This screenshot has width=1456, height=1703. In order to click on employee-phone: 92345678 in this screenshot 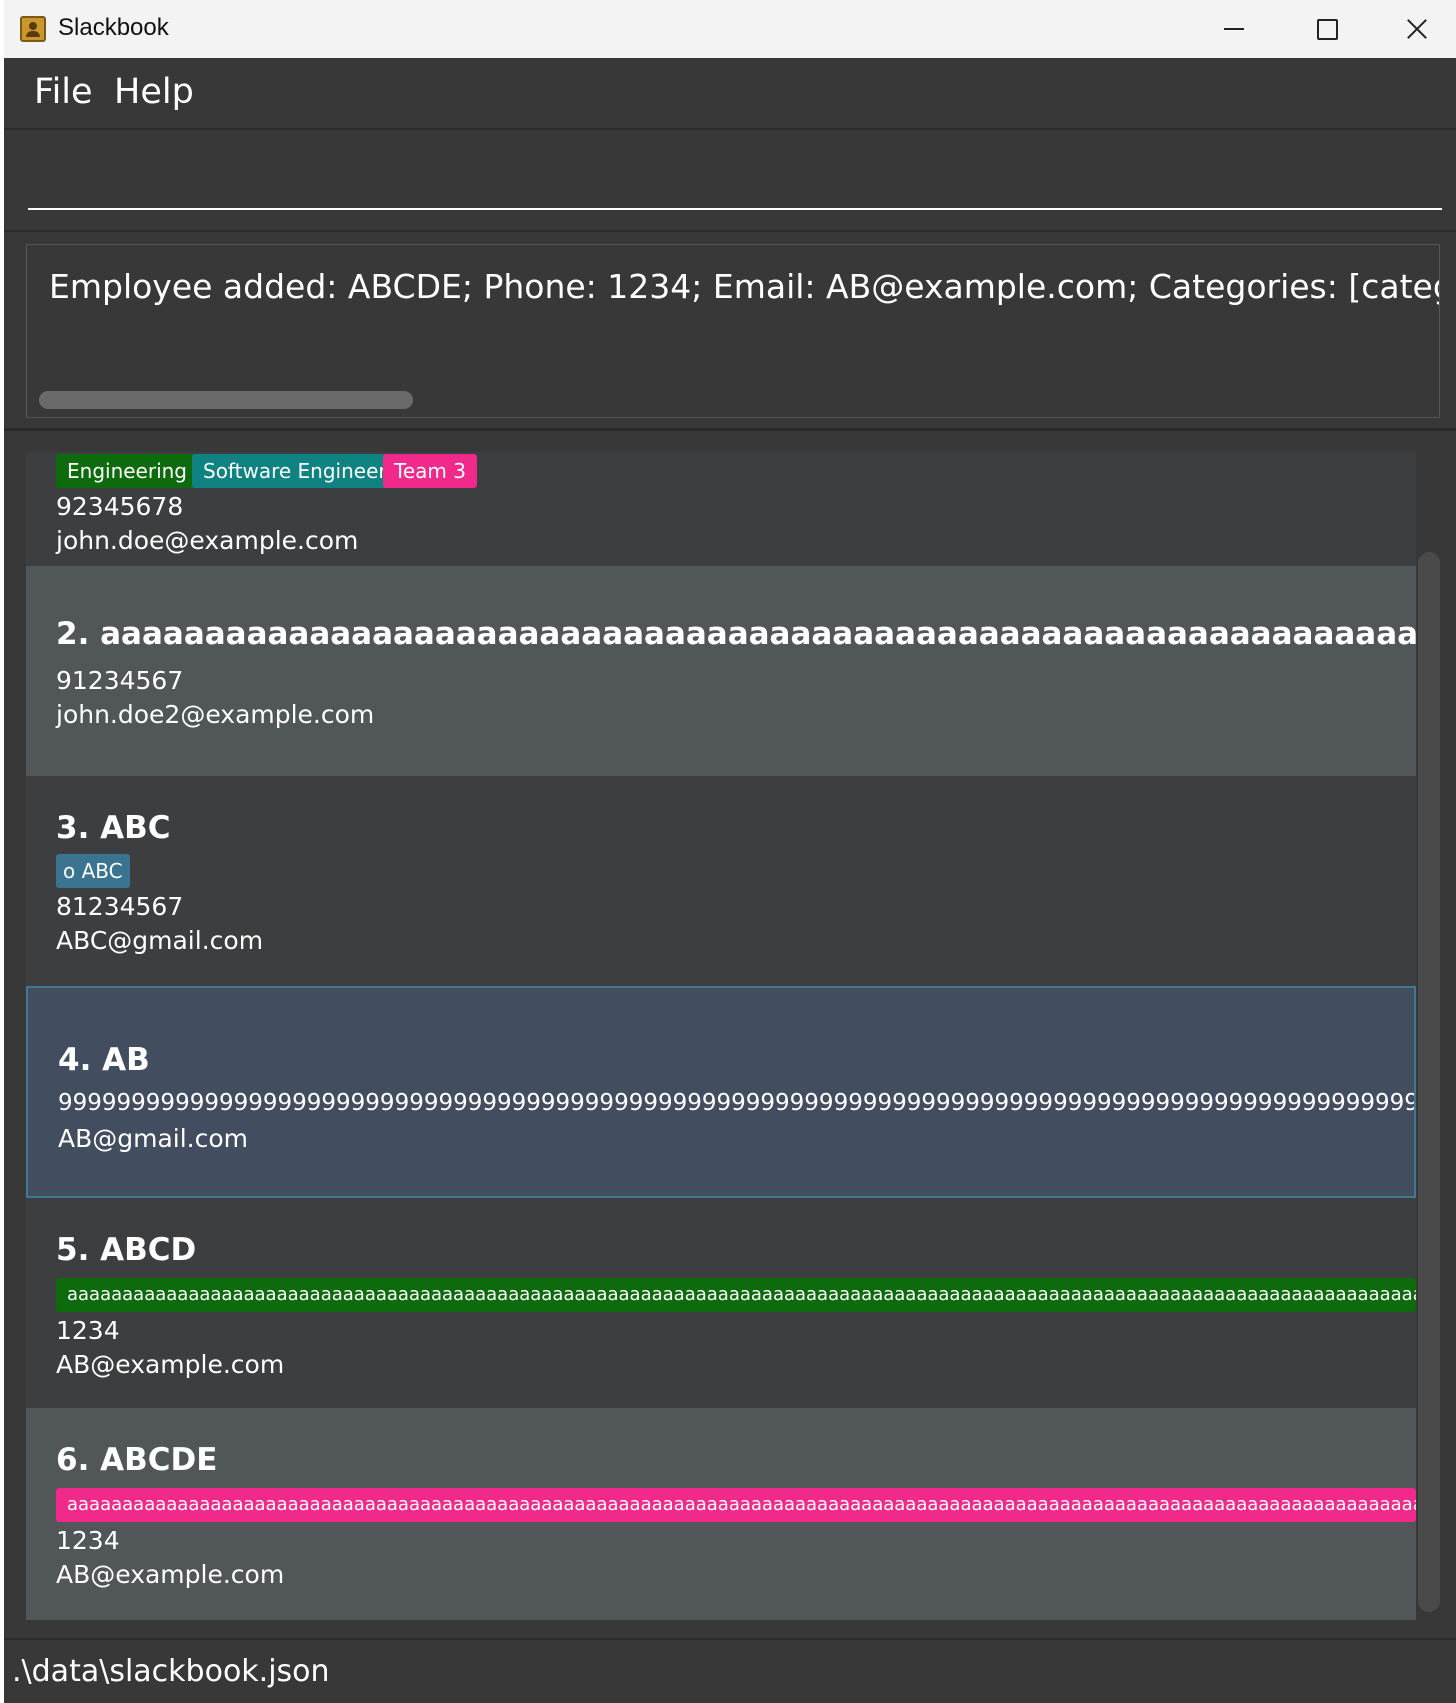, I will do `click(120, 506)`.